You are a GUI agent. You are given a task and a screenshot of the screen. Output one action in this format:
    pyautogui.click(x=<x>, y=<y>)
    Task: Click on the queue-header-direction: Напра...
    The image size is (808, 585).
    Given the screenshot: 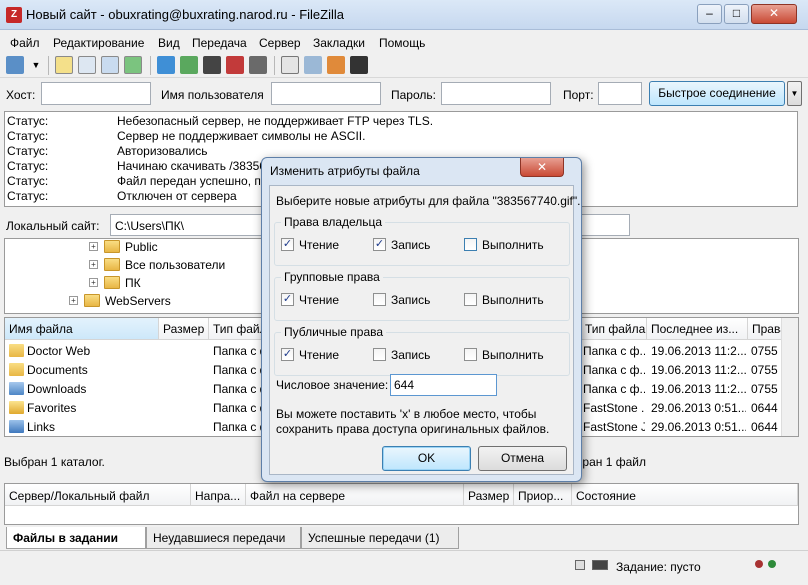 What is the action you would take?
    pyautogui.click(x=218, y=495)
    